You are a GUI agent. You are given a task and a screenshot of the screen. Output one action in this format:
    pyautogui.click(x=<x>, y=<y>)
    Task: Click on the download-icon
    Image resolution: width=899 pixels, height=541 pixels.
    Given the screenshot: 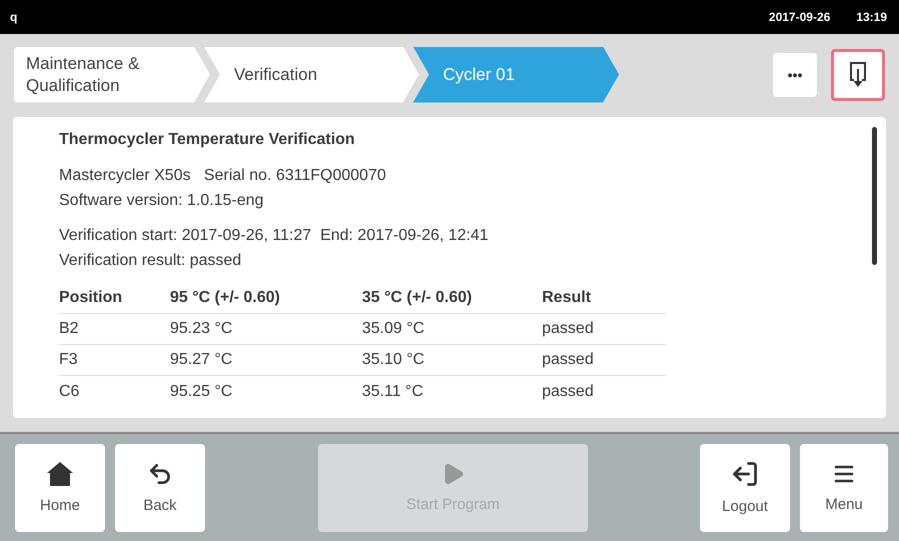 What is the action you would take?
    pyautogui.click(x=858, y=74)
    